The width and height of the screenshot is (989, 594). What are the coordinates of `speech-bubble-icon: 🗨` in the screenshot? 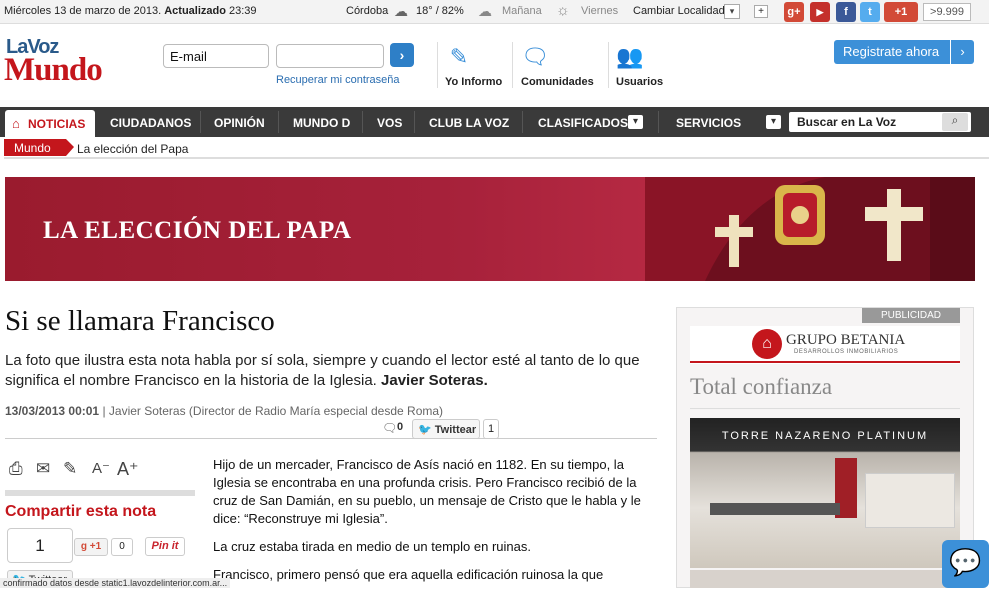 It's located at (535, 56).